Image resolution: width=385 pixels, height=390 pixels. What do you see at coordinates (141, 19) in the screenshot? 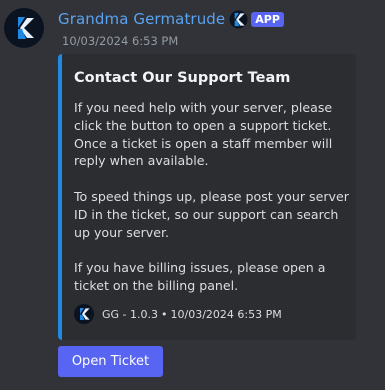
I see `author-username: Grandma Germatrude` at bounding box center [141, 19].